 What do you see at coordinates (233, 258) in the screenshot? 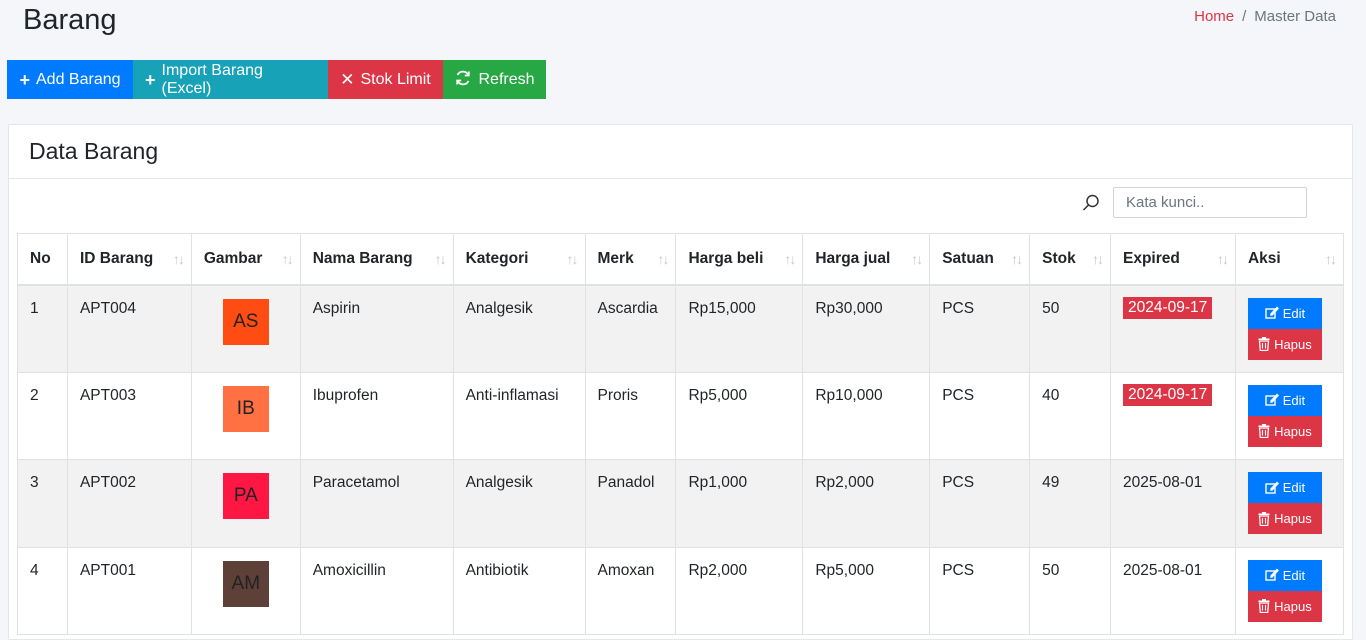
I see `column-header-label: Gambar` at bounding box center [233, 258].